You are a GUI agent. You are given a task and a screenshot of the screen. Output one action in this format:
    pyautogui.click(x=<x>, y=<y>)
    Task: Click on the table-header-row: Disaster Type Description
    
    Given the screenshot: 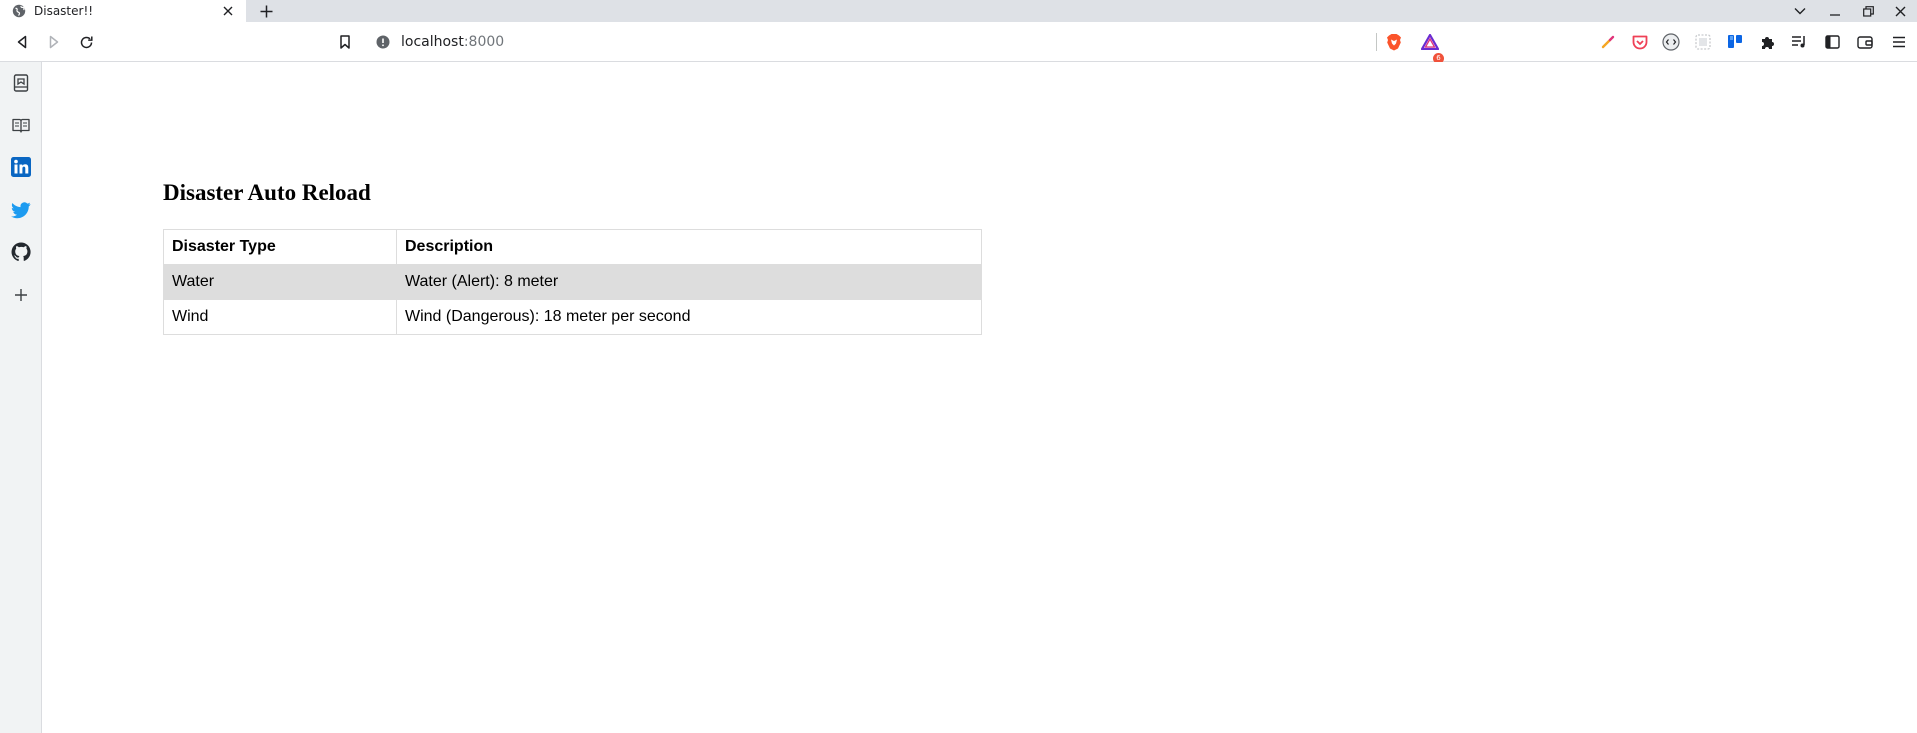 What is the action you would take?
    pyautogui.click(x=572, y=247)
    